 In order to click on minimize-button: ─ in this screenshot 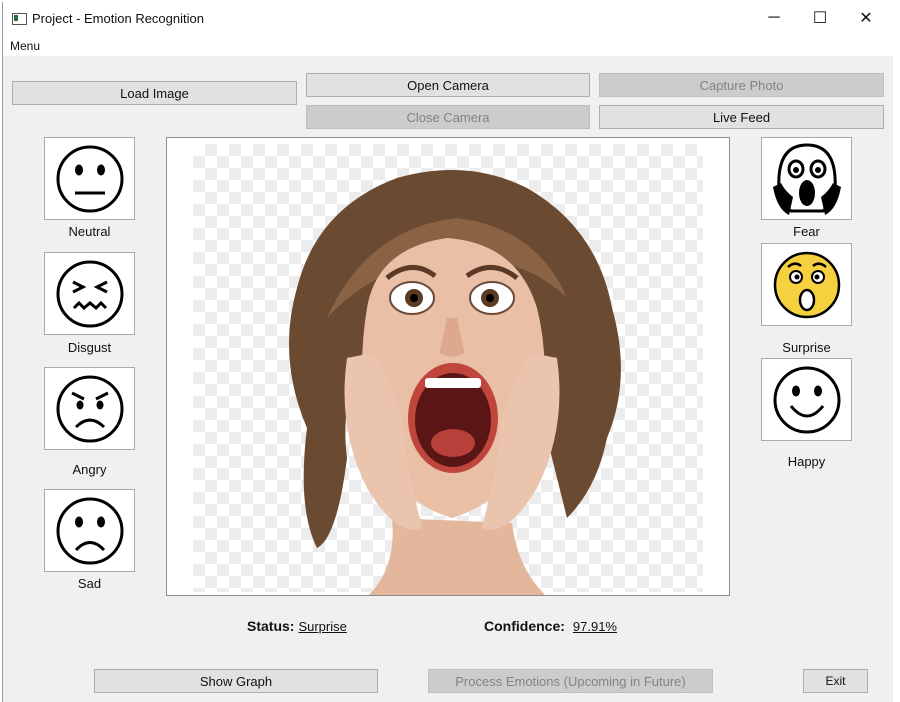, I will do `click(774, 18)`.